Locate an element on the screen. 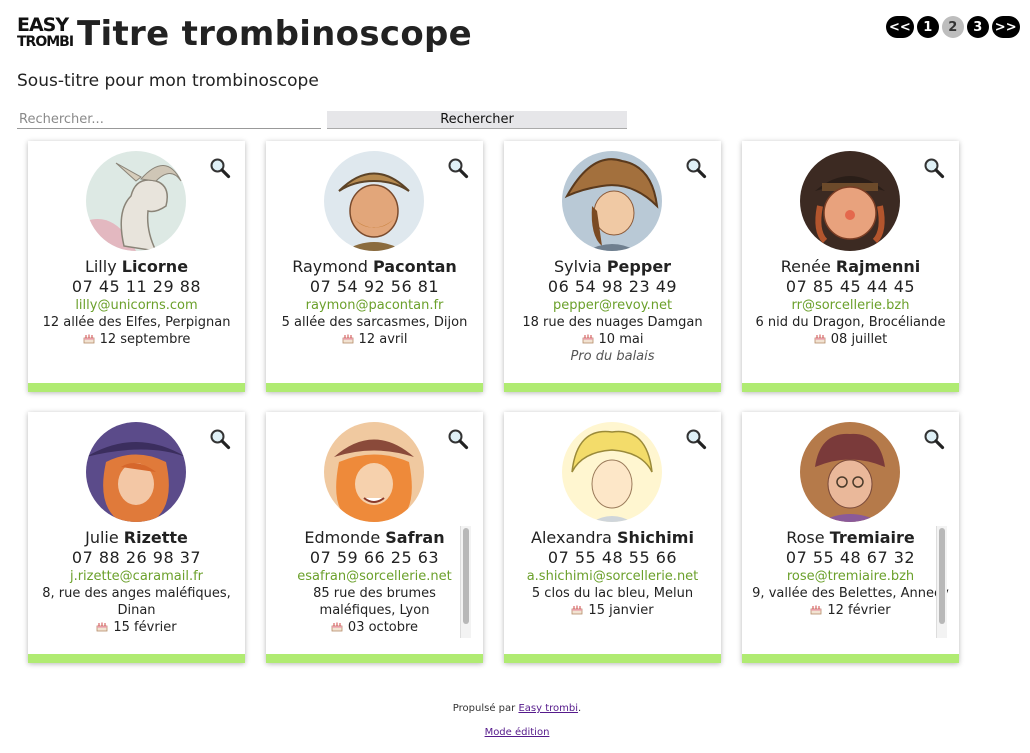 This screenshot has width=1030, height=753. footer-powered-prefix: Propulsé par is located at coordinates (484, 708).